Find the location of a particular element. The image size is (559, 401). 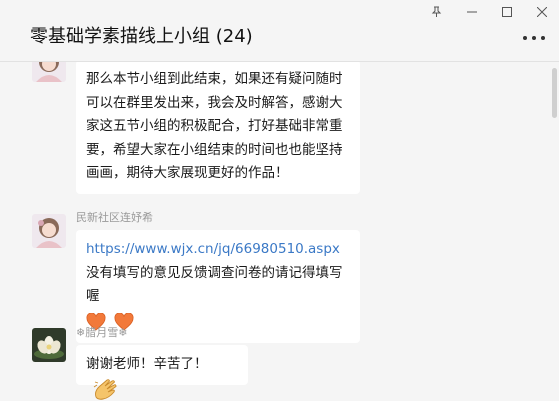

more-options-icon is located at coordinates (534, 38).